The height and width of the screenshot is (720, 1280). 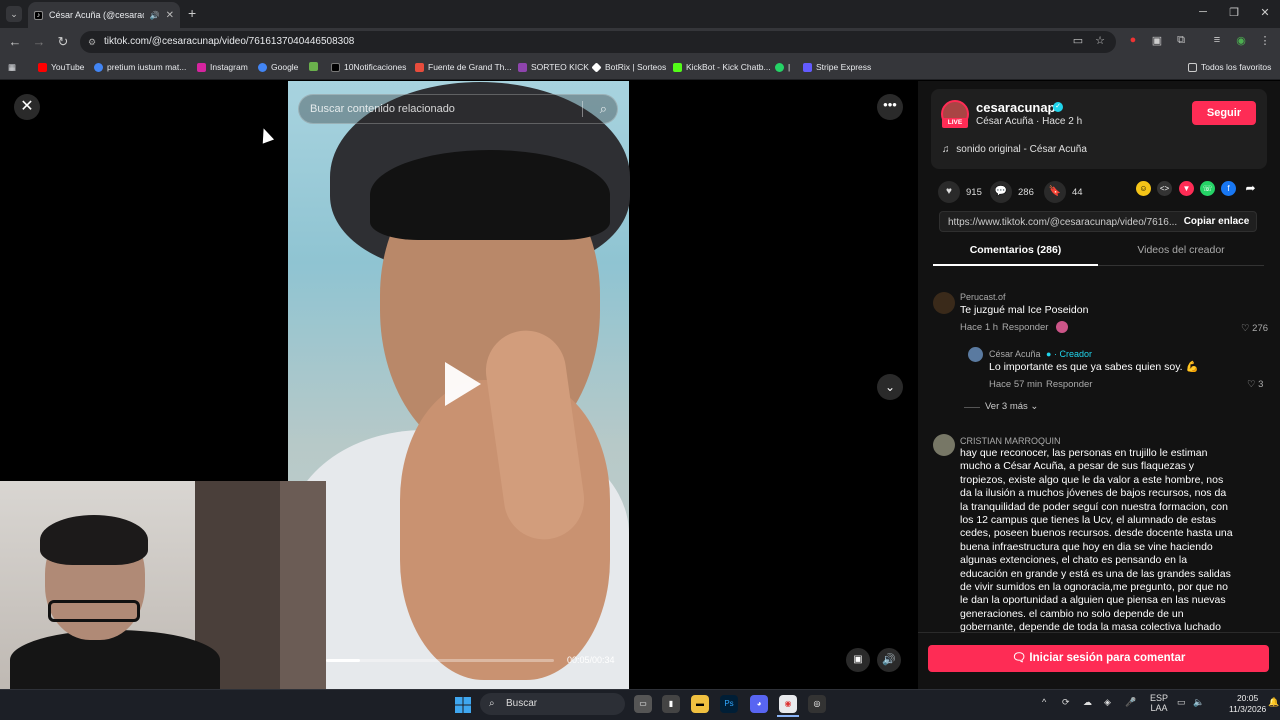 What do you see at coordinates (837, 67) in the screenshot?
I see `bookmark-stripe: Stripe Express` at bounding box center [837, 67].